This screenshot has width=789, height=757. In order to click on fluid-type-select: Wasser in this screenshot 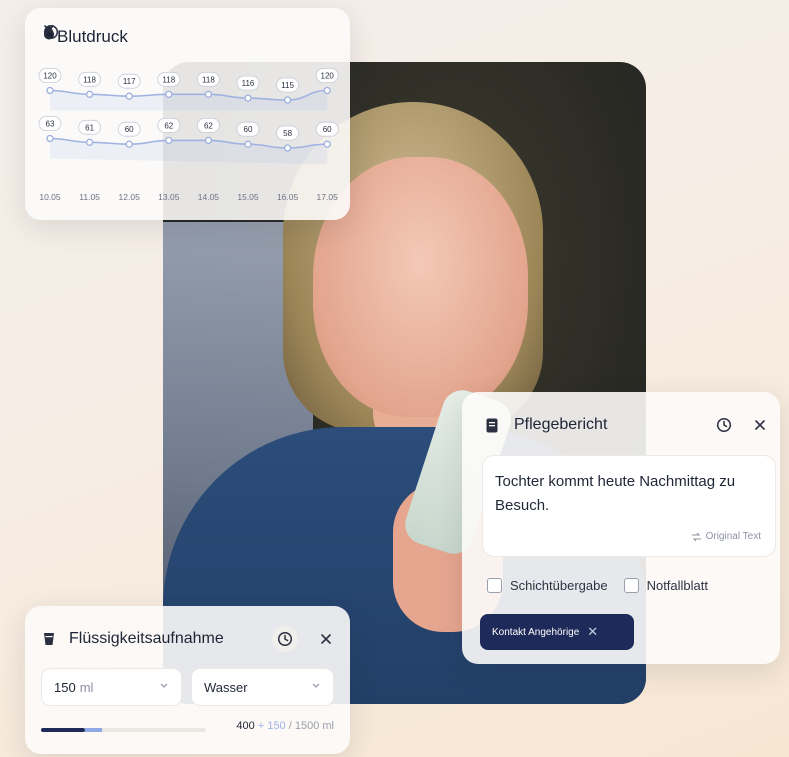, I will do `click(262, 687)`.